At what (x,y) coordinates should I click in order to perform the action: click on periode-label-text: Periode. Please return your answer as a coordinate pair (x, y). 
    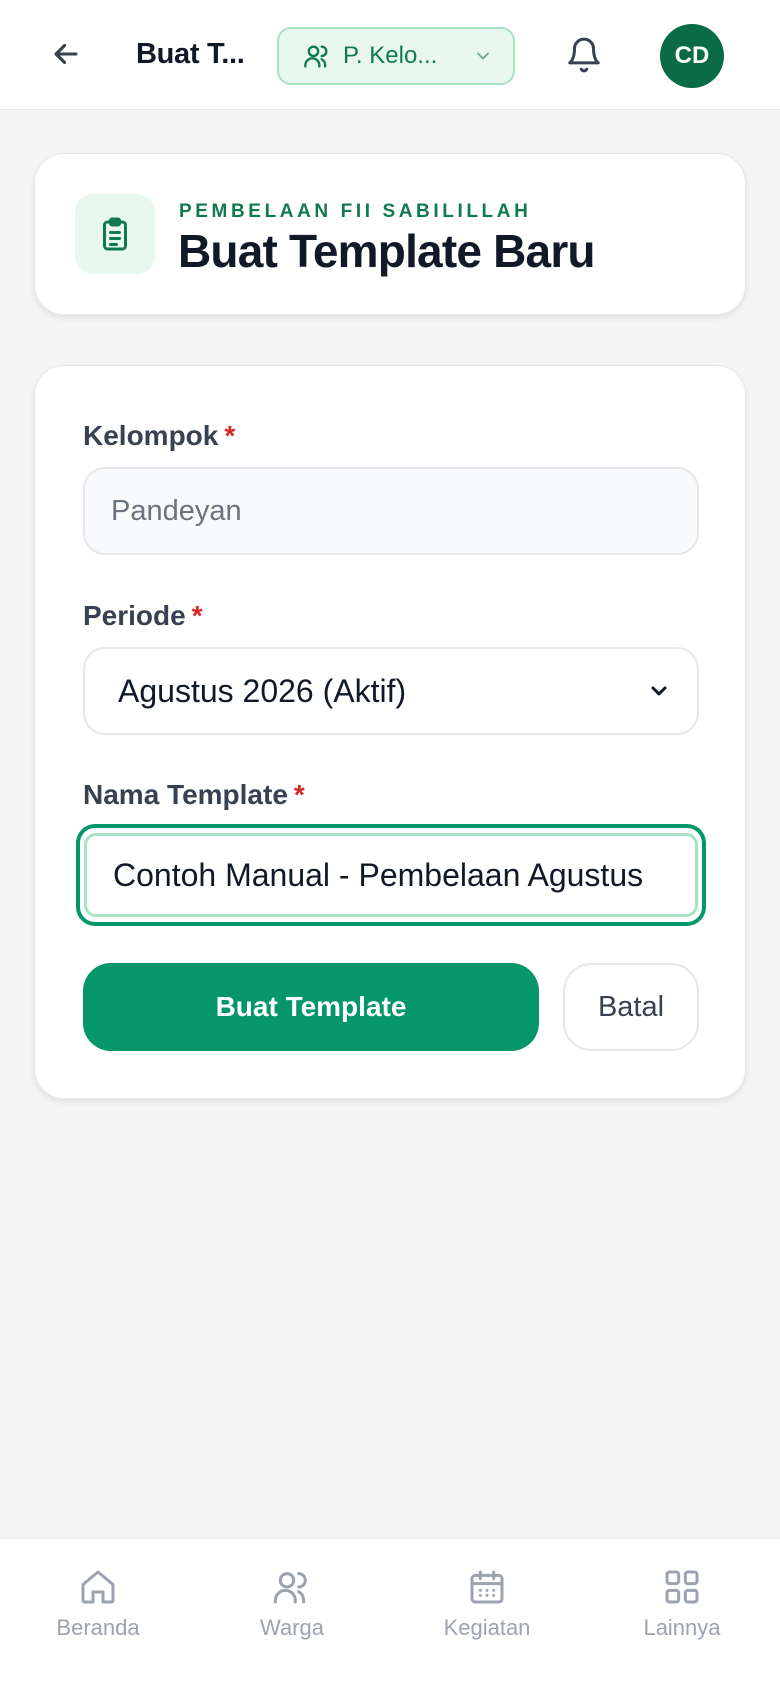
    Looking at the image, I should click on (134, 615).